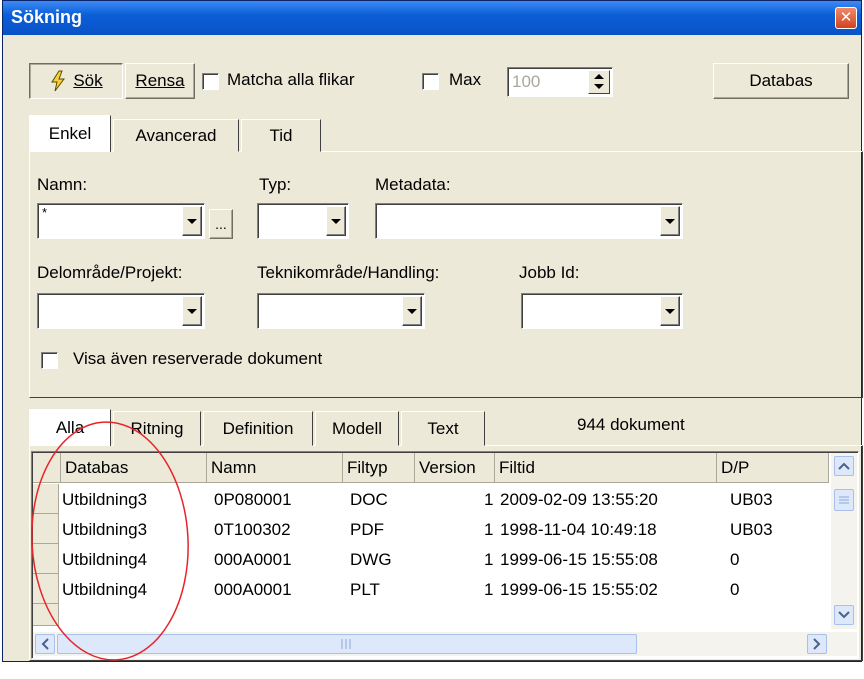 The width and height of the screenshot is (864, 679). I want to click on vertical-scrollbar, so click(844, 541).